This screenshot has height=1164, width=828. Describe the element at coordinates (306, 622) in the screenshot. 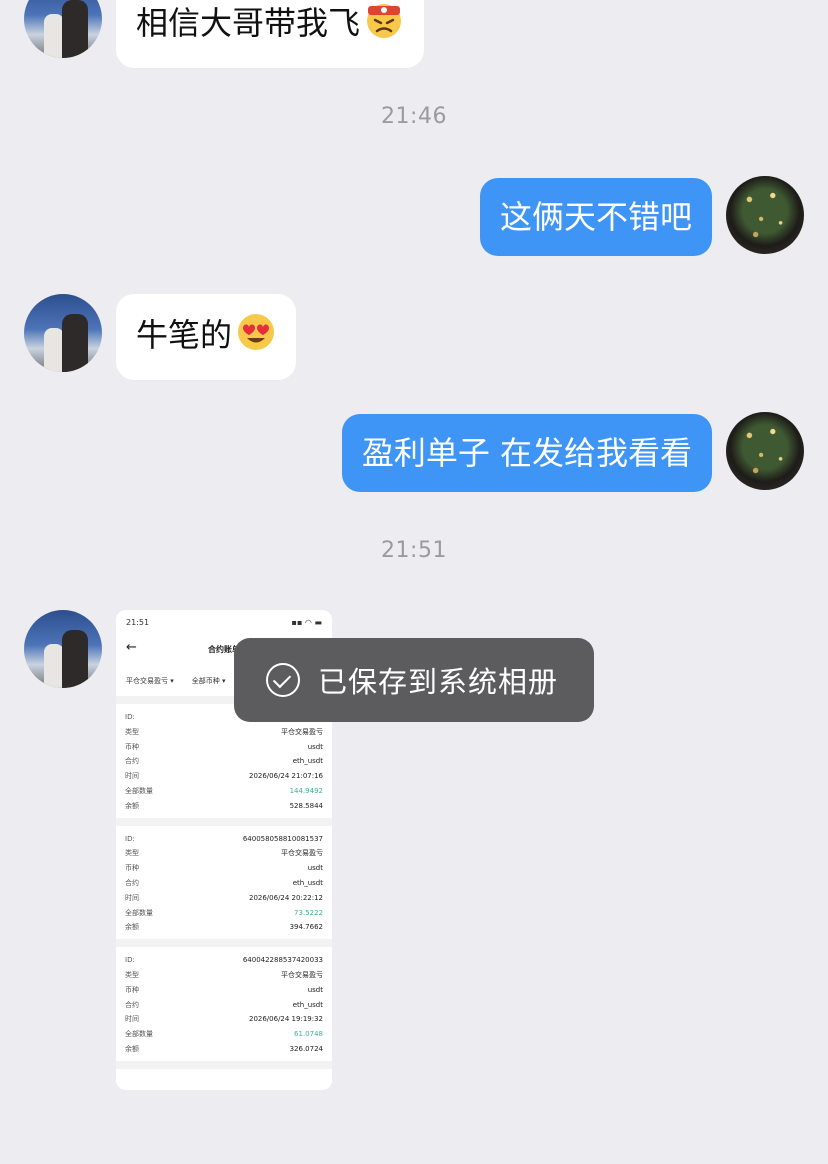

I see `status-icons: ▪▪ ◠ ▬` at that location.